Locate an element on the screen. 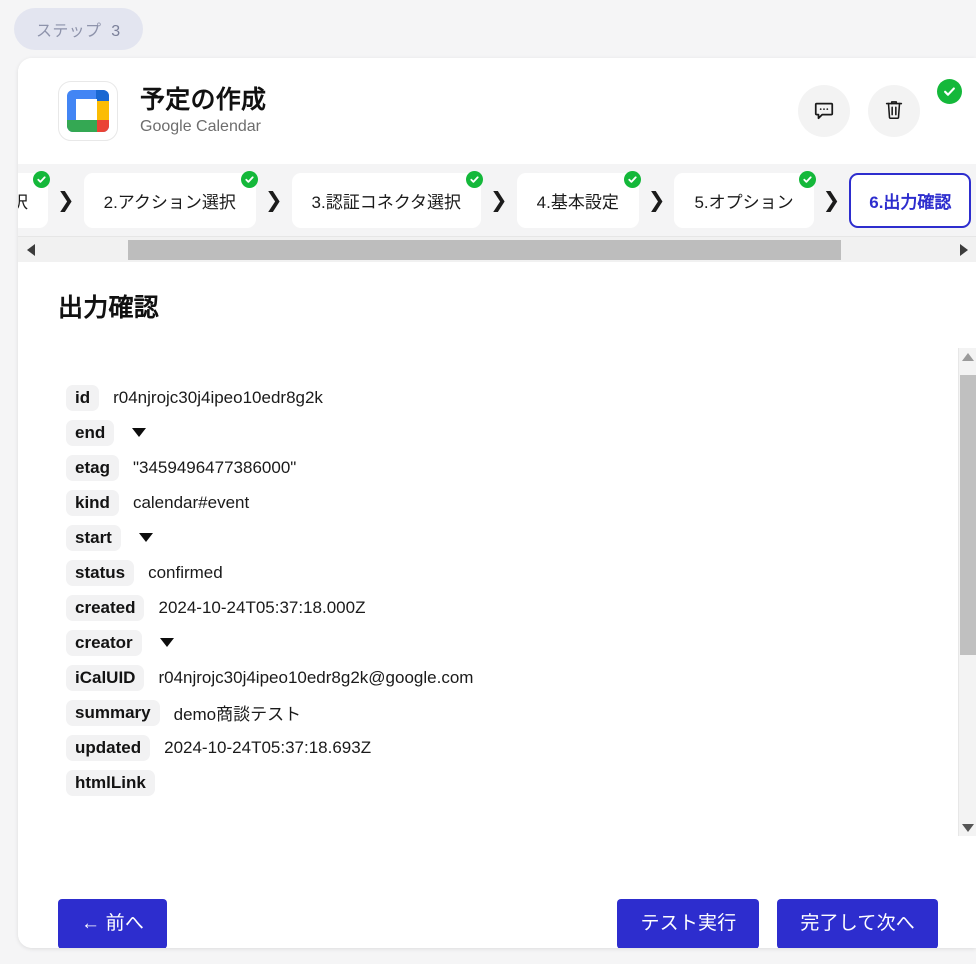 Image resolution: width=976 pixels, height=964 pixels. comment-button is located at coordinates (824, 111).